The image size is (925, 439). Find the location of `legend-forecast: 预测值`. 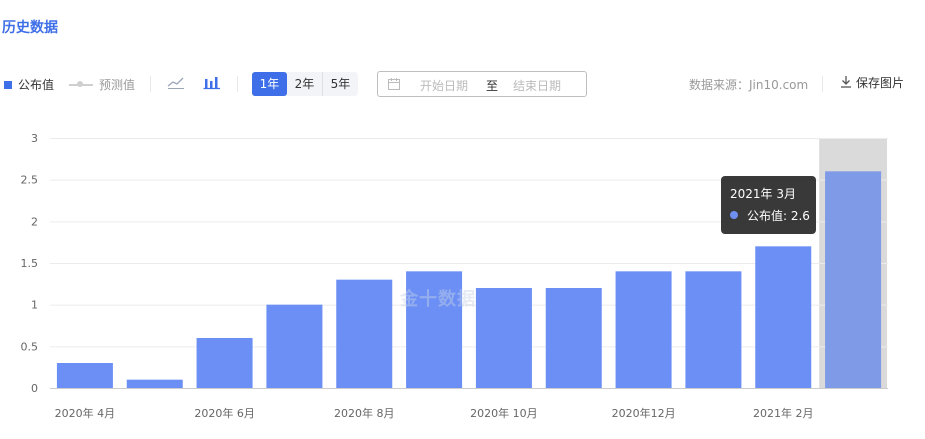

legend-forecast: 预测值 is located at coordinates (102, 84).